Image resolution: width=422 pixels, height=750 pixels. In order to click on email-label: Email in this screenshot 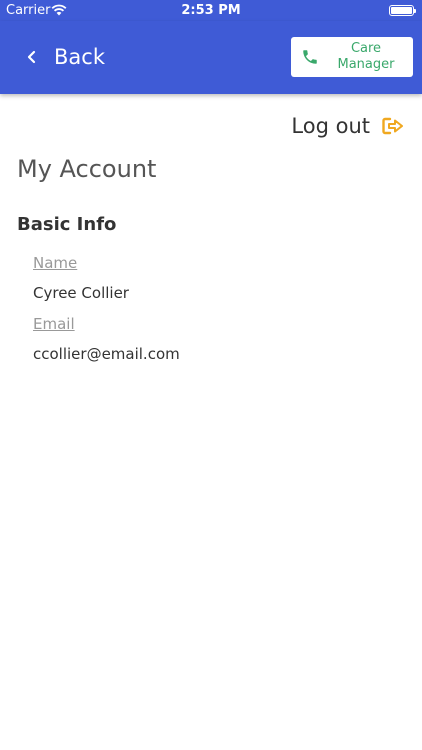, I will do `click(54, 324)`.